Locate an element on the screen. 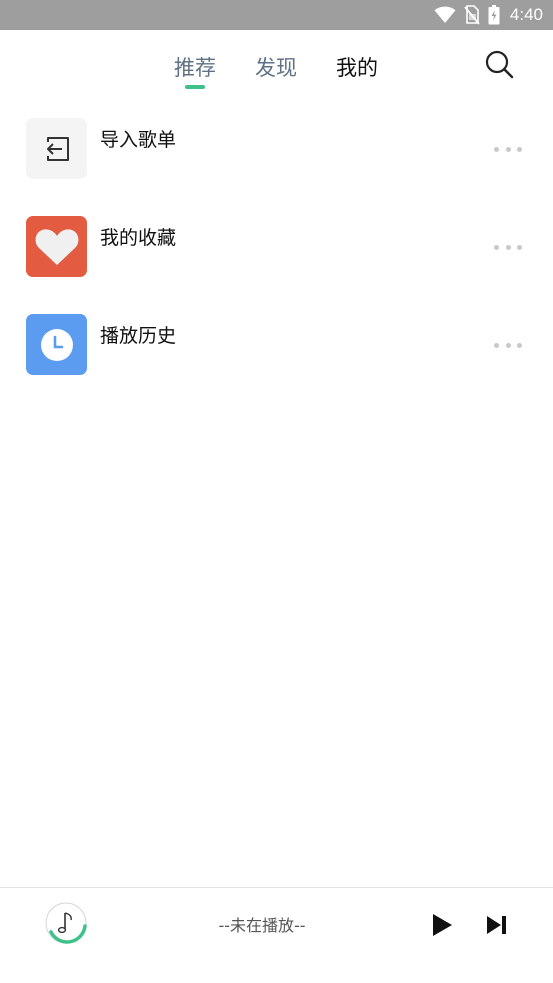 The height and width of the screenshot is (983, 553). mini-player: --未在播放-- is located at coordinates (276, 935).